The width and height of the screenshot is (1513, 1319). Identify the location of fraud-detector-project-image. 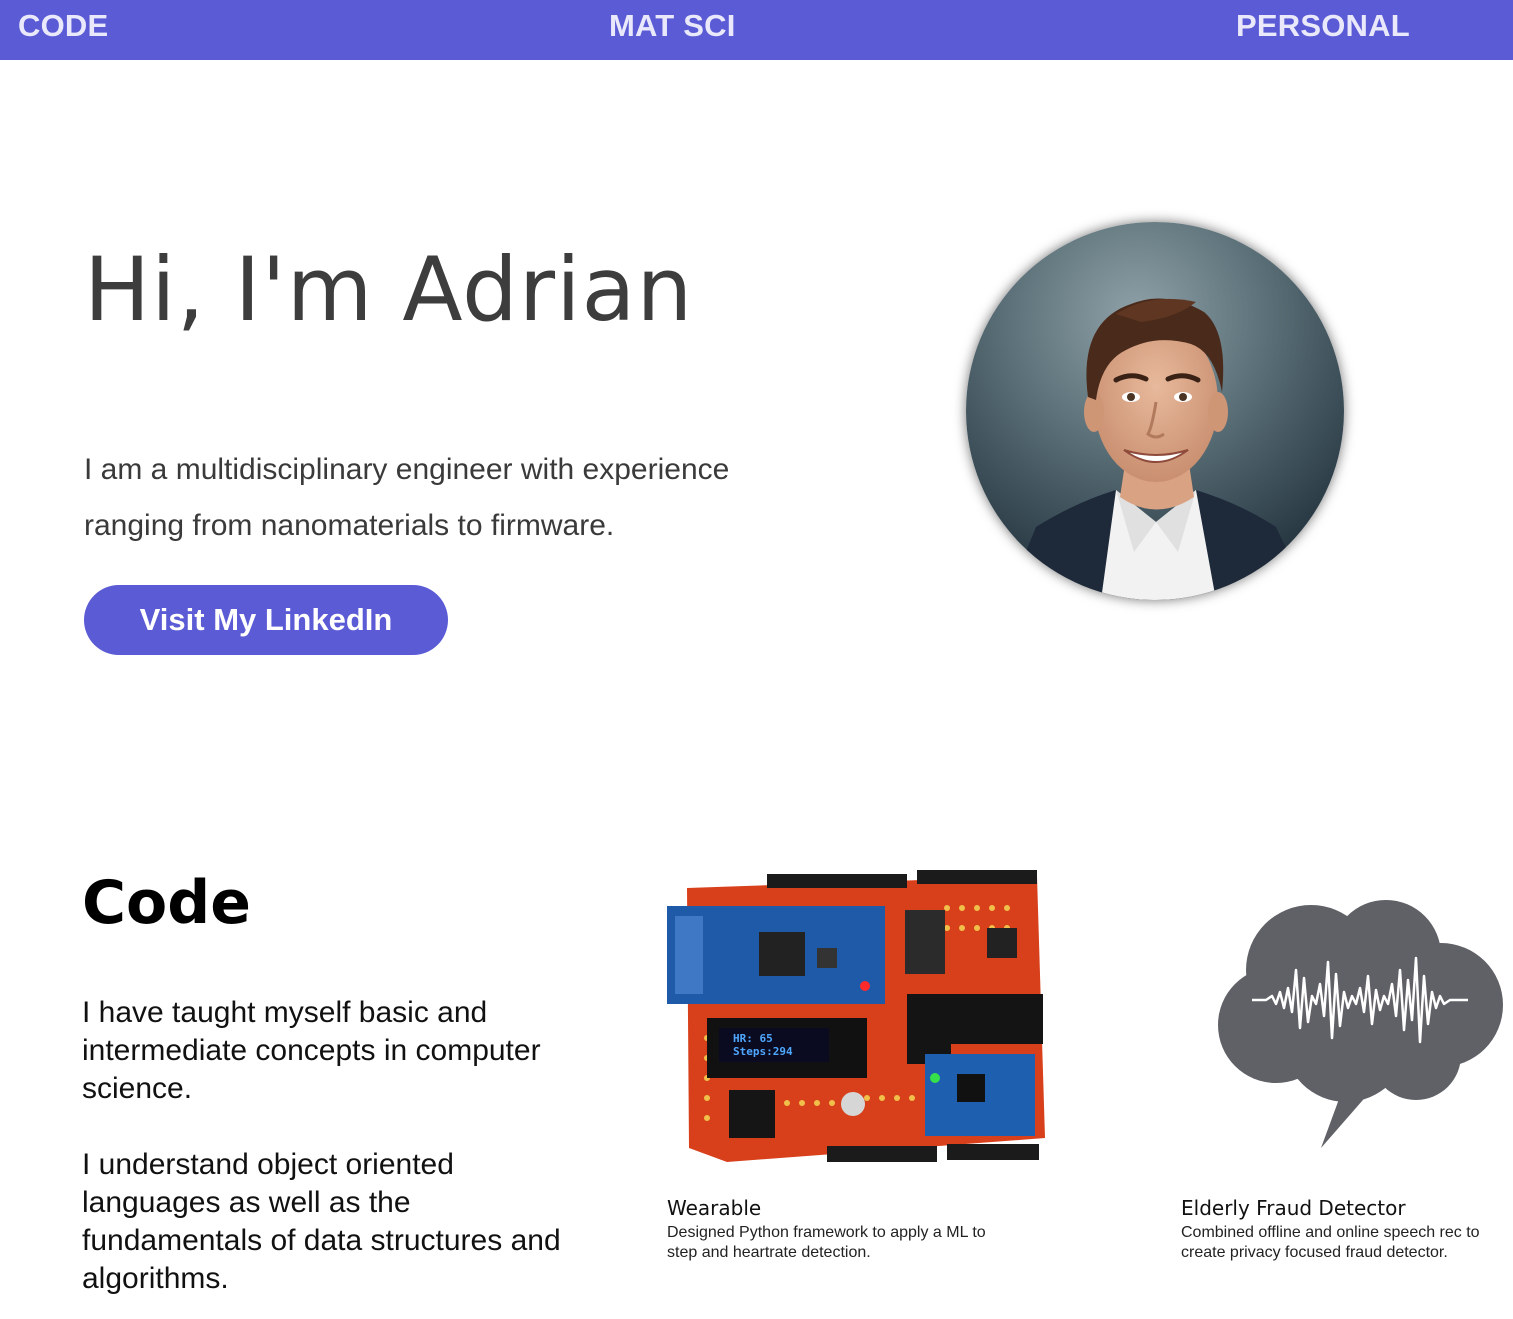
(1361, 1026).